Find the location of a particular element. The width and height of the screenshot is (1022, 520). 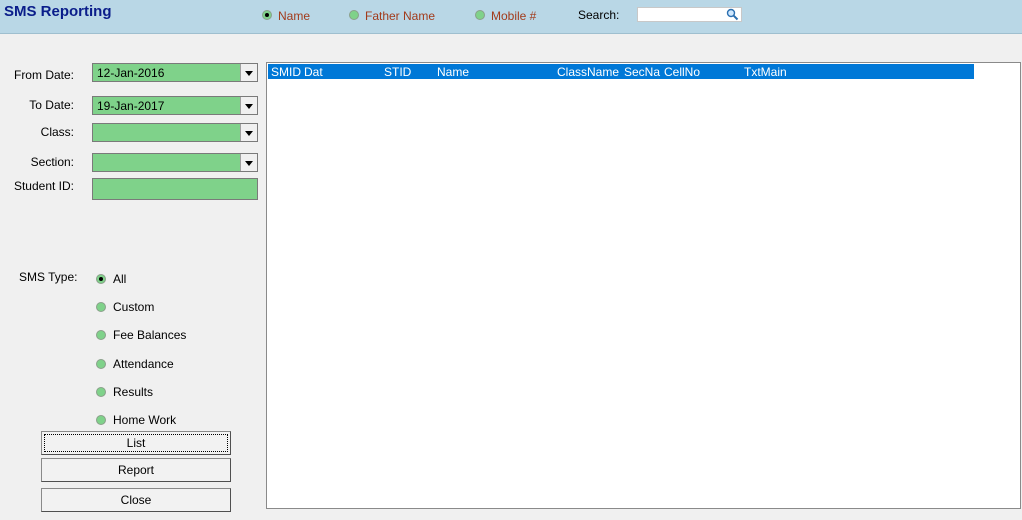

sms-type-label: SMS Type: is located at coordinates (48, 277).